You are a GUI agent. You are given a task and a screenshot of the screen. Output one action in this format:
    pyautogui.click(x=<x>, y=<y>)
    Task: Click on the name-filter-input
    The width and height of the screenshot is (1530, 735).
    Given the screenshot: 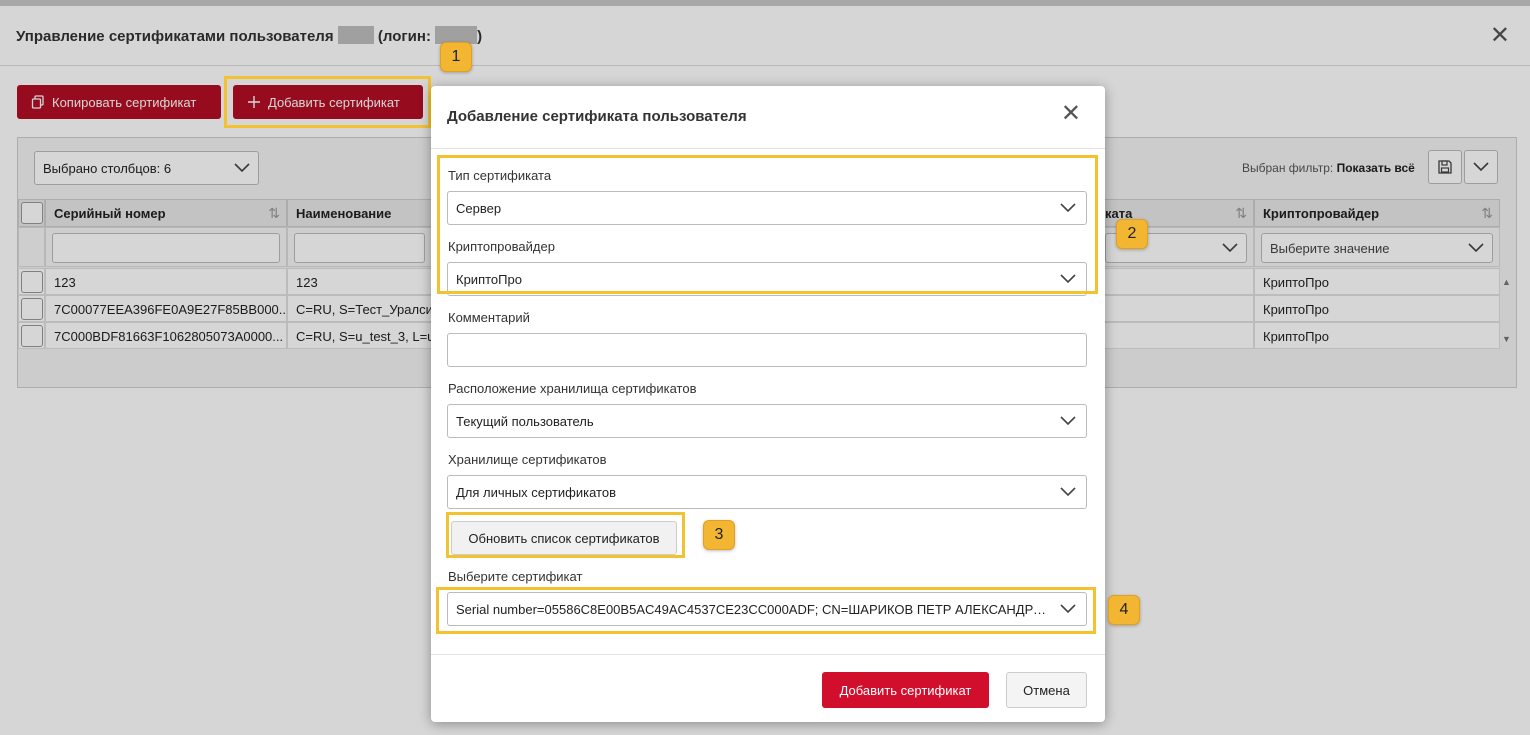 What is the action you would take?
    pyautogui.click(x=359, y=248)
    